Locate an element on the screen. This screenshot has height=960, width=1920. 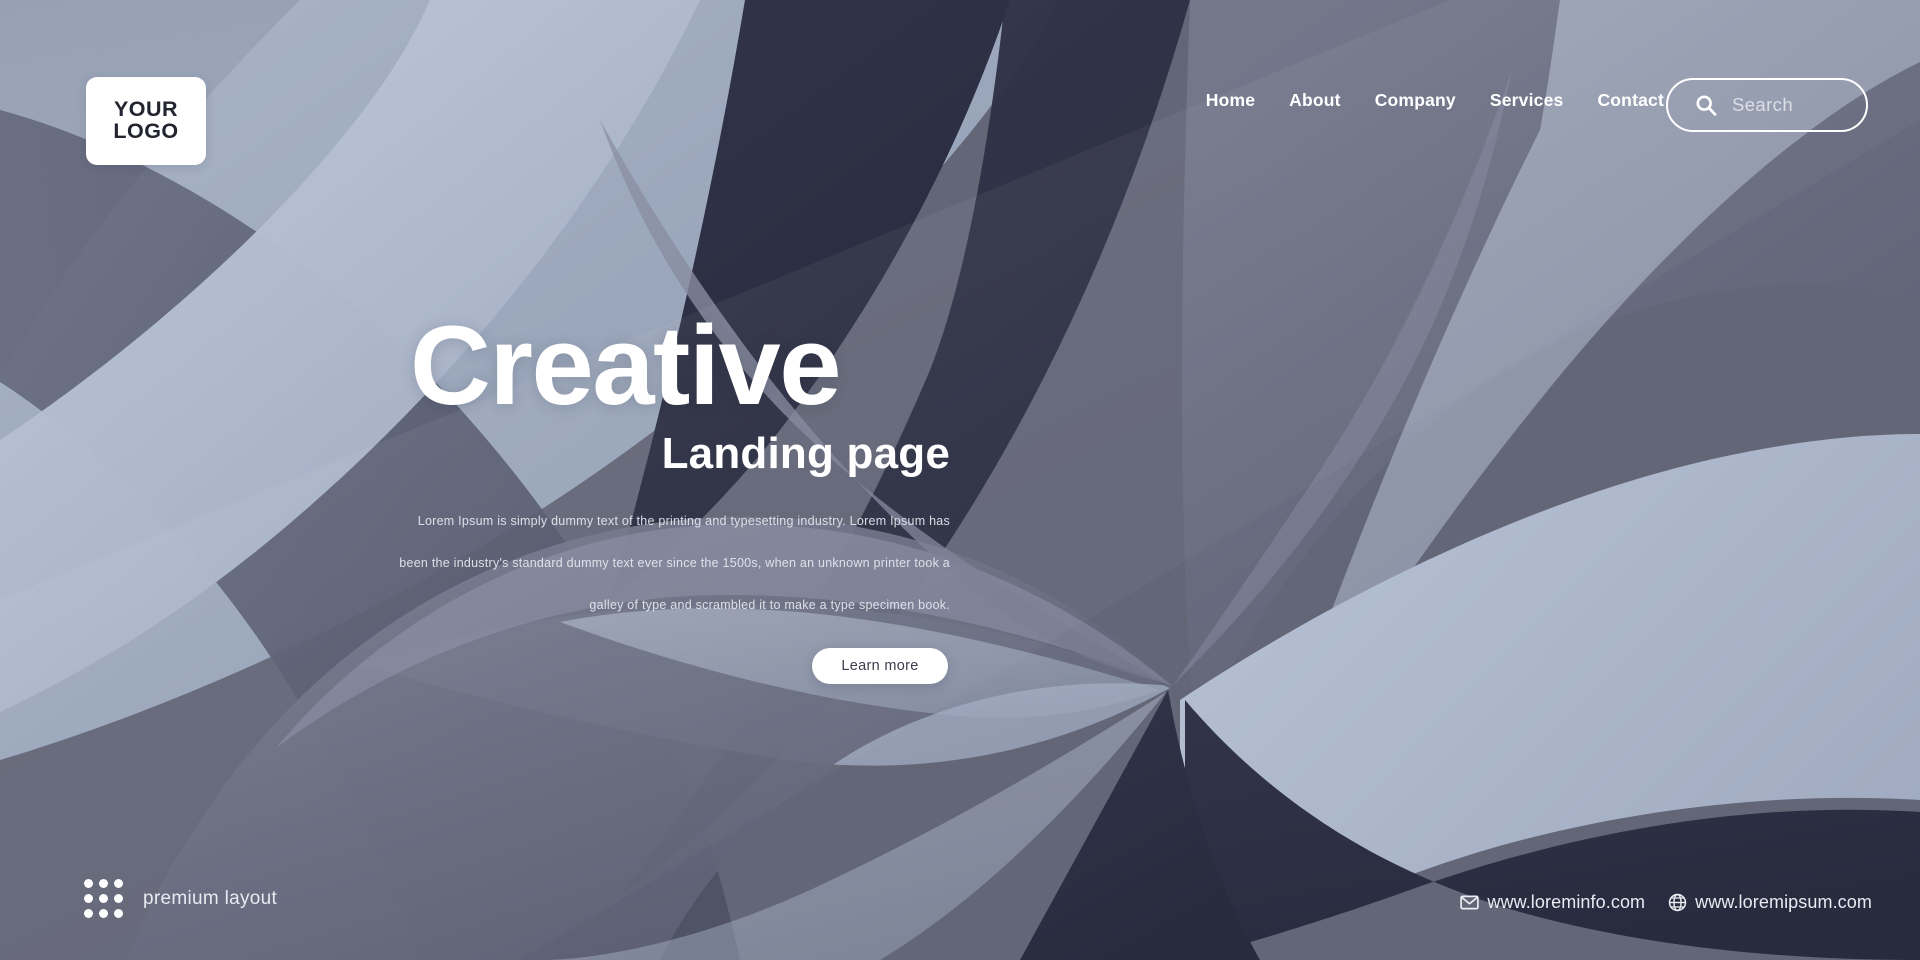
contact-website: www.loremipsum.com is located at coordinates (1769, 902).